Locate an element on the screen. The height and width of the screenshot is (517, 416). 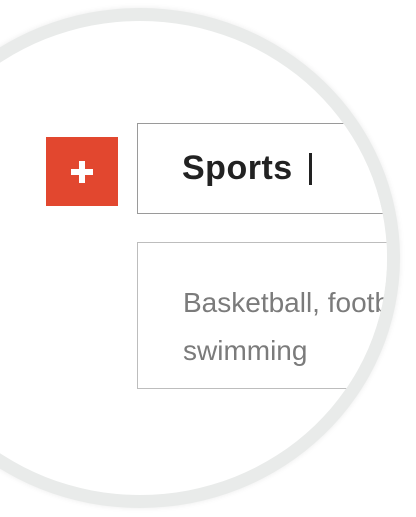
plus-icon is located at coordinates (82, 171).